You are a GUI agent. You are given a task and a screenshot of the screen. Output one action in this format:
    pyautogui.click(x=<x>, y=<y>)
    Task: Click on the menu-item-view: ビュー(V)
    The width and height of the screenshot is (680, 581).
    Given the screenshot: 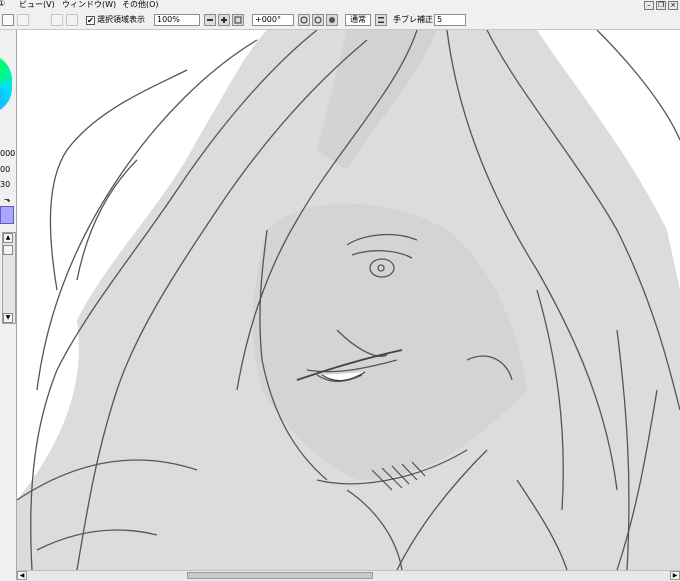 What is the action you would take?
    pyautogui.click(x=37, y=5)
    